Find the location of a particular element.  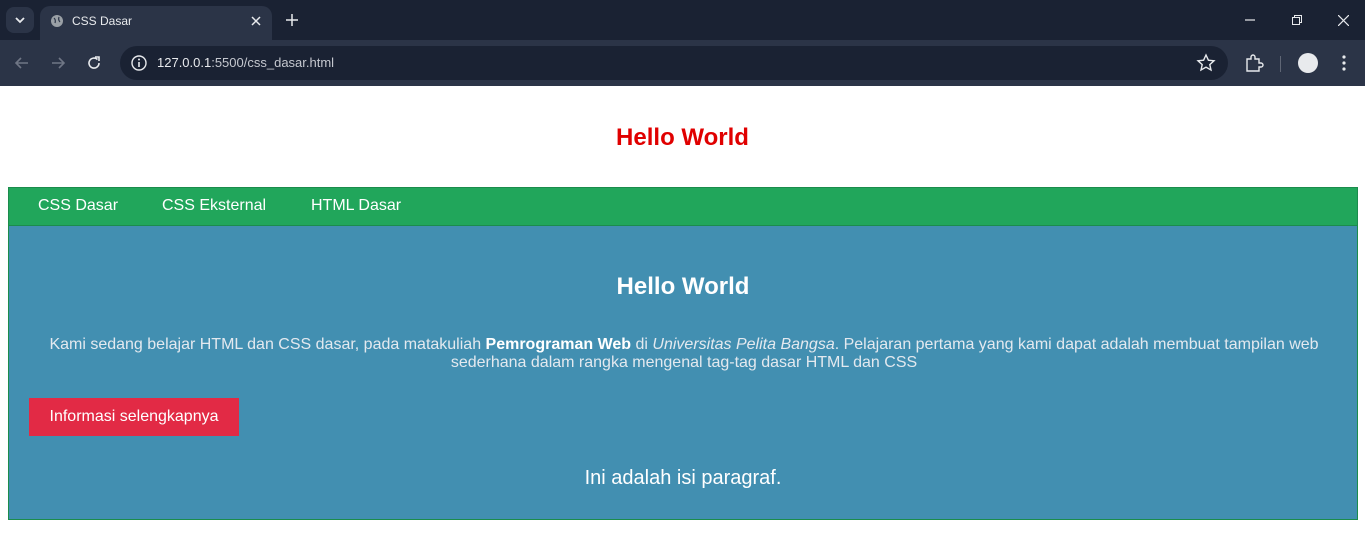

url-path: :5500/css_dasar.html is located at coordinates (273, 62).